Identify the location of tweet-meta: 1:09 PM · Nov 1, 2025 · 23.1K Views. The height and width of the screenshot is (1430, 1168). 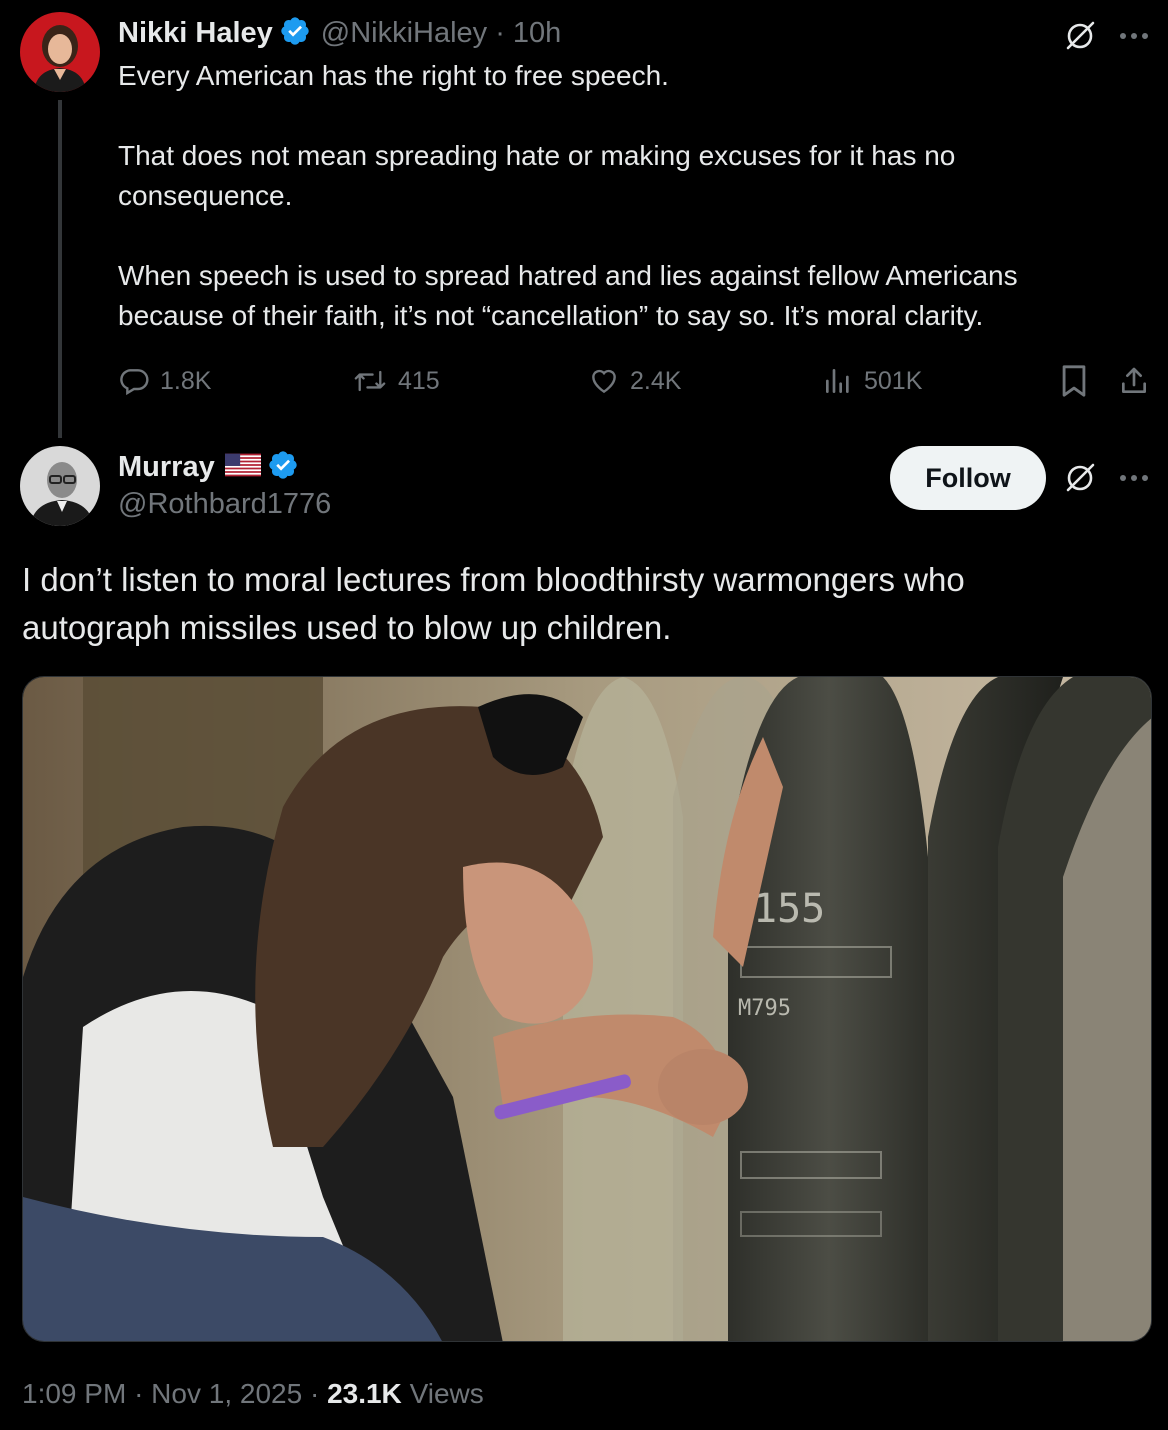
(253, 1394).